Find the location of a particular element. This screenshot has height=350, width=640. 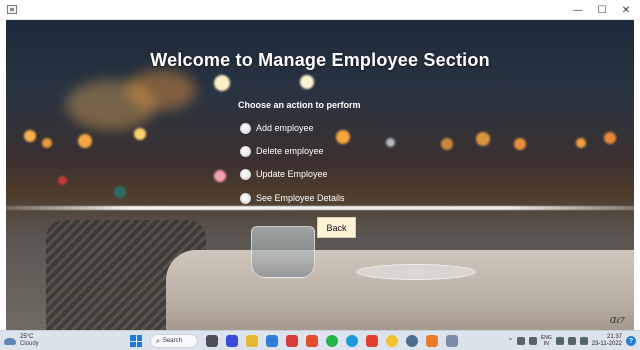

water-glass is located at coordinates (283, 252).